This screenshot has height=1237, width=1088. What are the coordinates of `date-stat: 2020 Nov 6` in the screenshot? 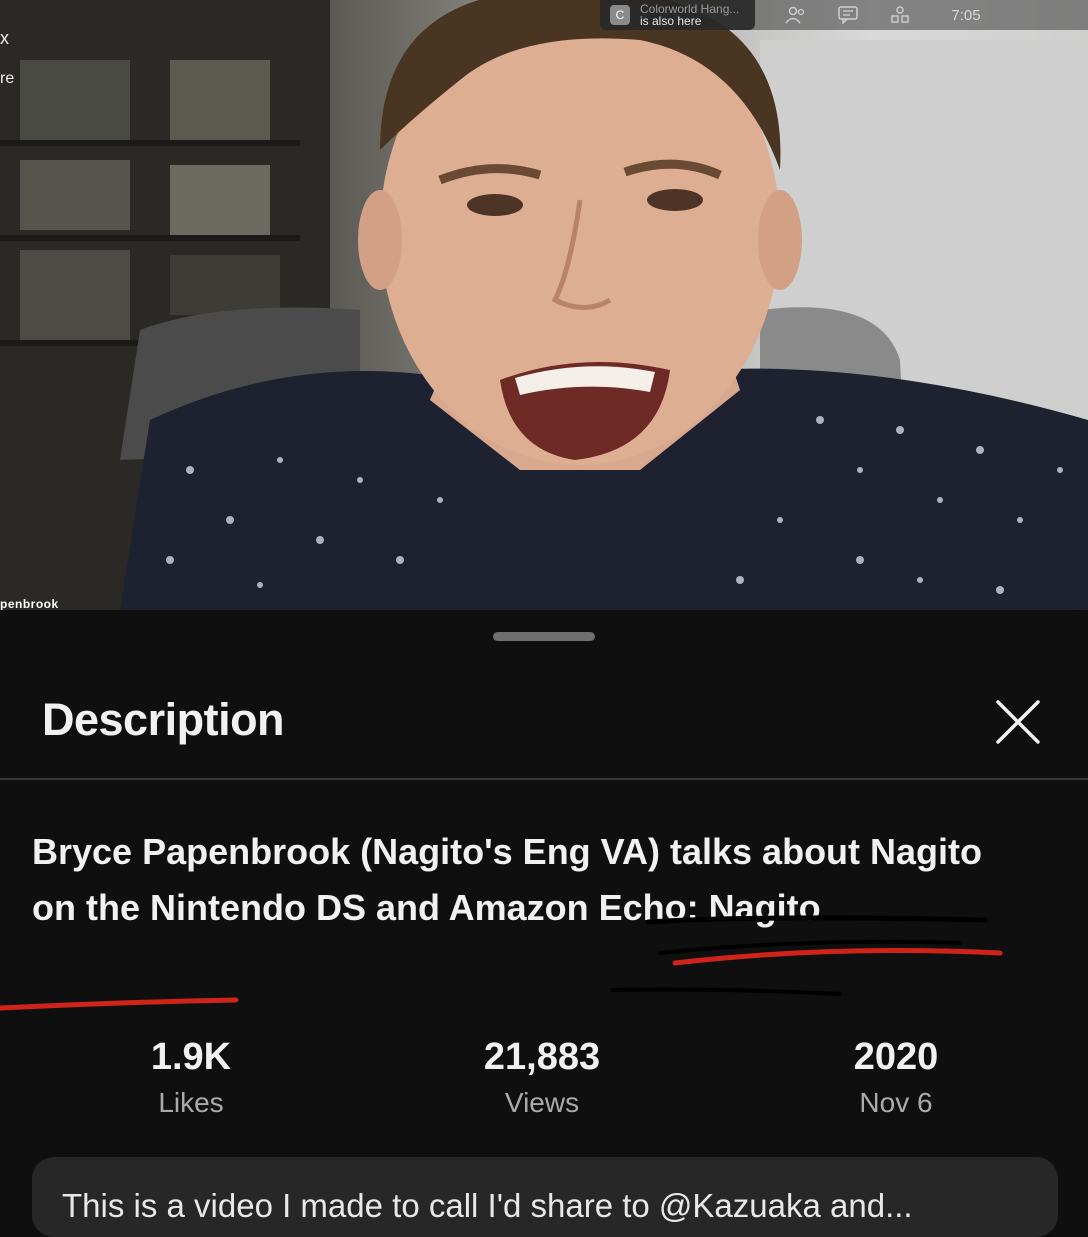 It's located at (896, 1079).